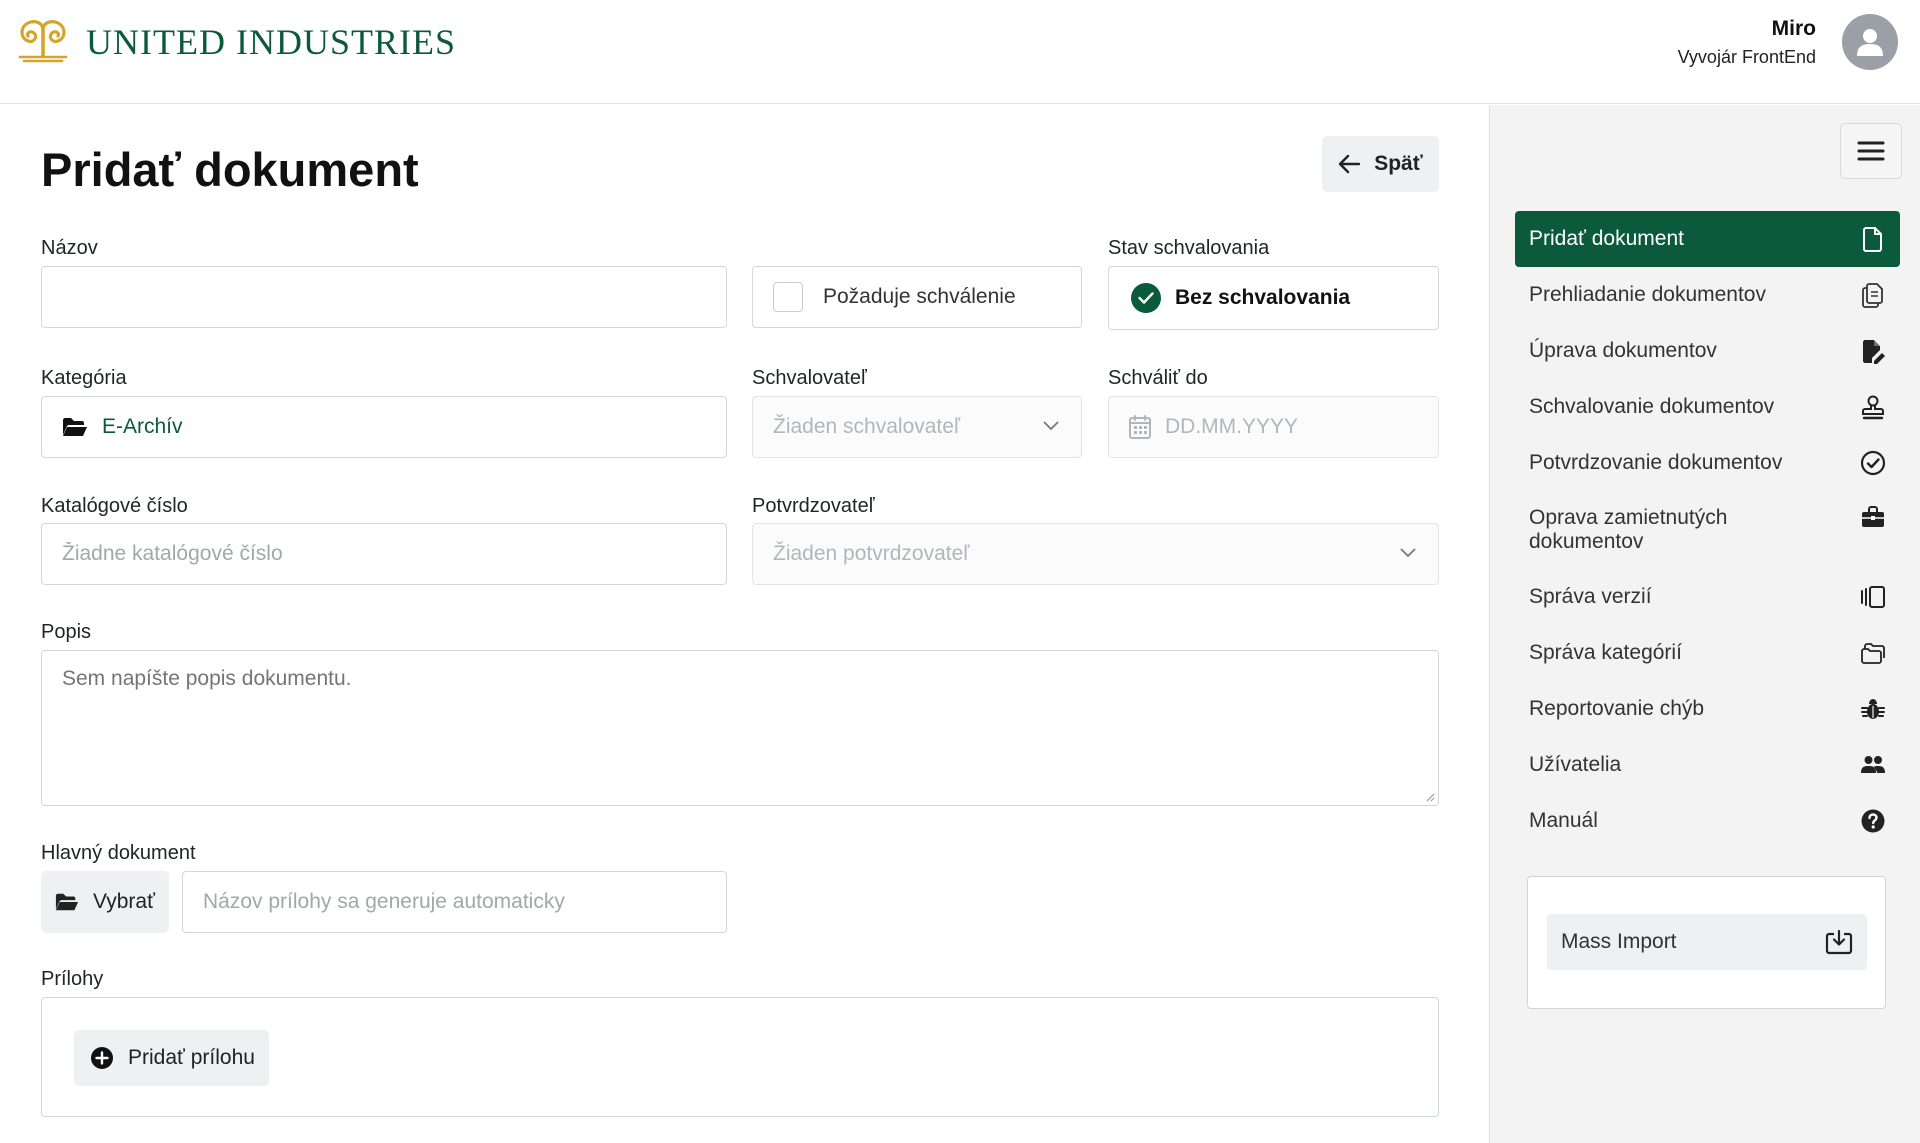 The width and height of the screenshot is (1920, 1143). I want to click on attachments-box: Pridať prílohu, so click(740, 1057).